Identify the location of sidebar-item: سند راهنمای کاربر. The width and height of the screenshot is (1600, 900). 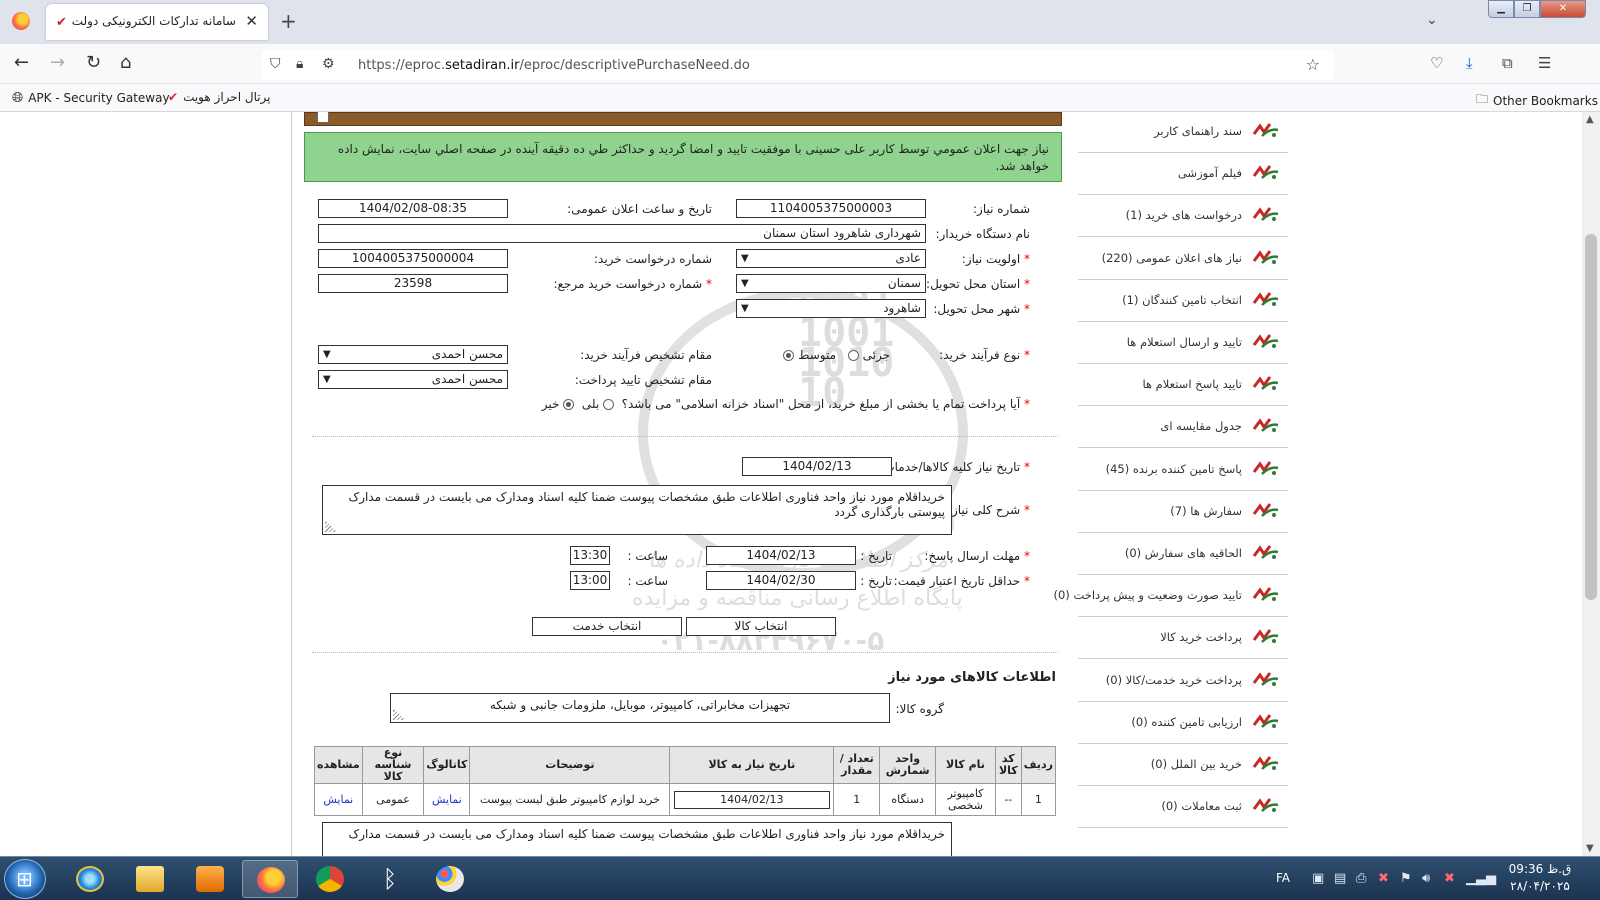
(1183, 132).